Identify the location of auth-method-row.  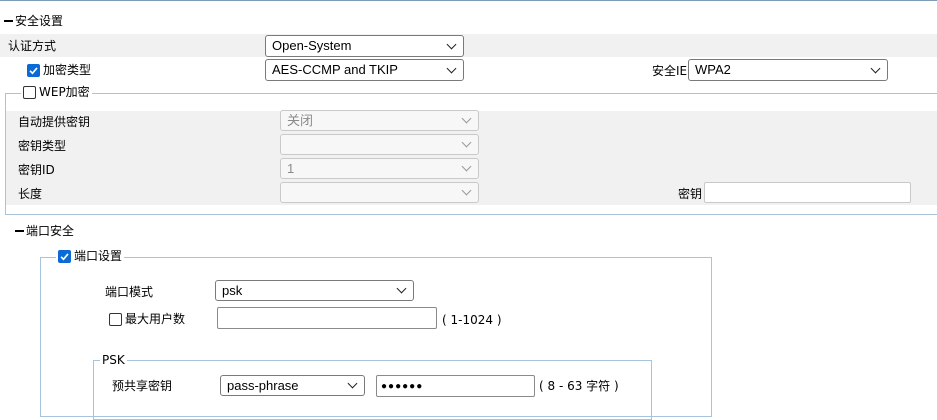
(468, 45).